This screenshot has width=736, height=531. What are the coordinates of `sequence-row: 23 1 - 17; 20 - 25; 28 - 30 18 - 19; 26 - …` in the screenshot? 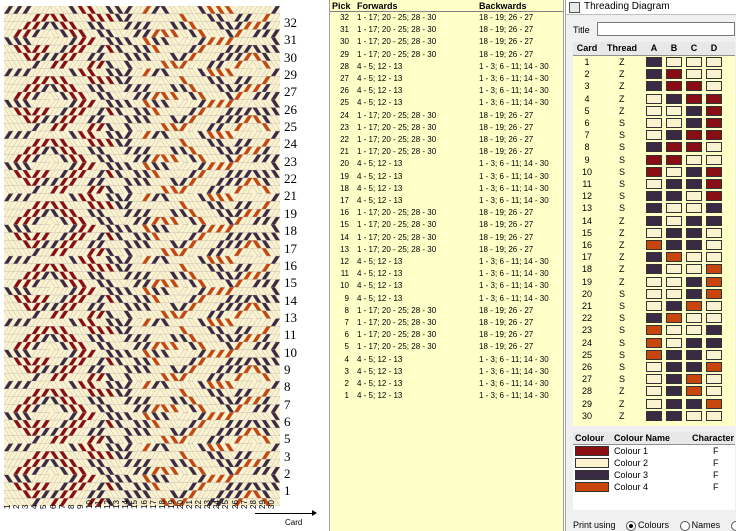 It's located at (446, 128).